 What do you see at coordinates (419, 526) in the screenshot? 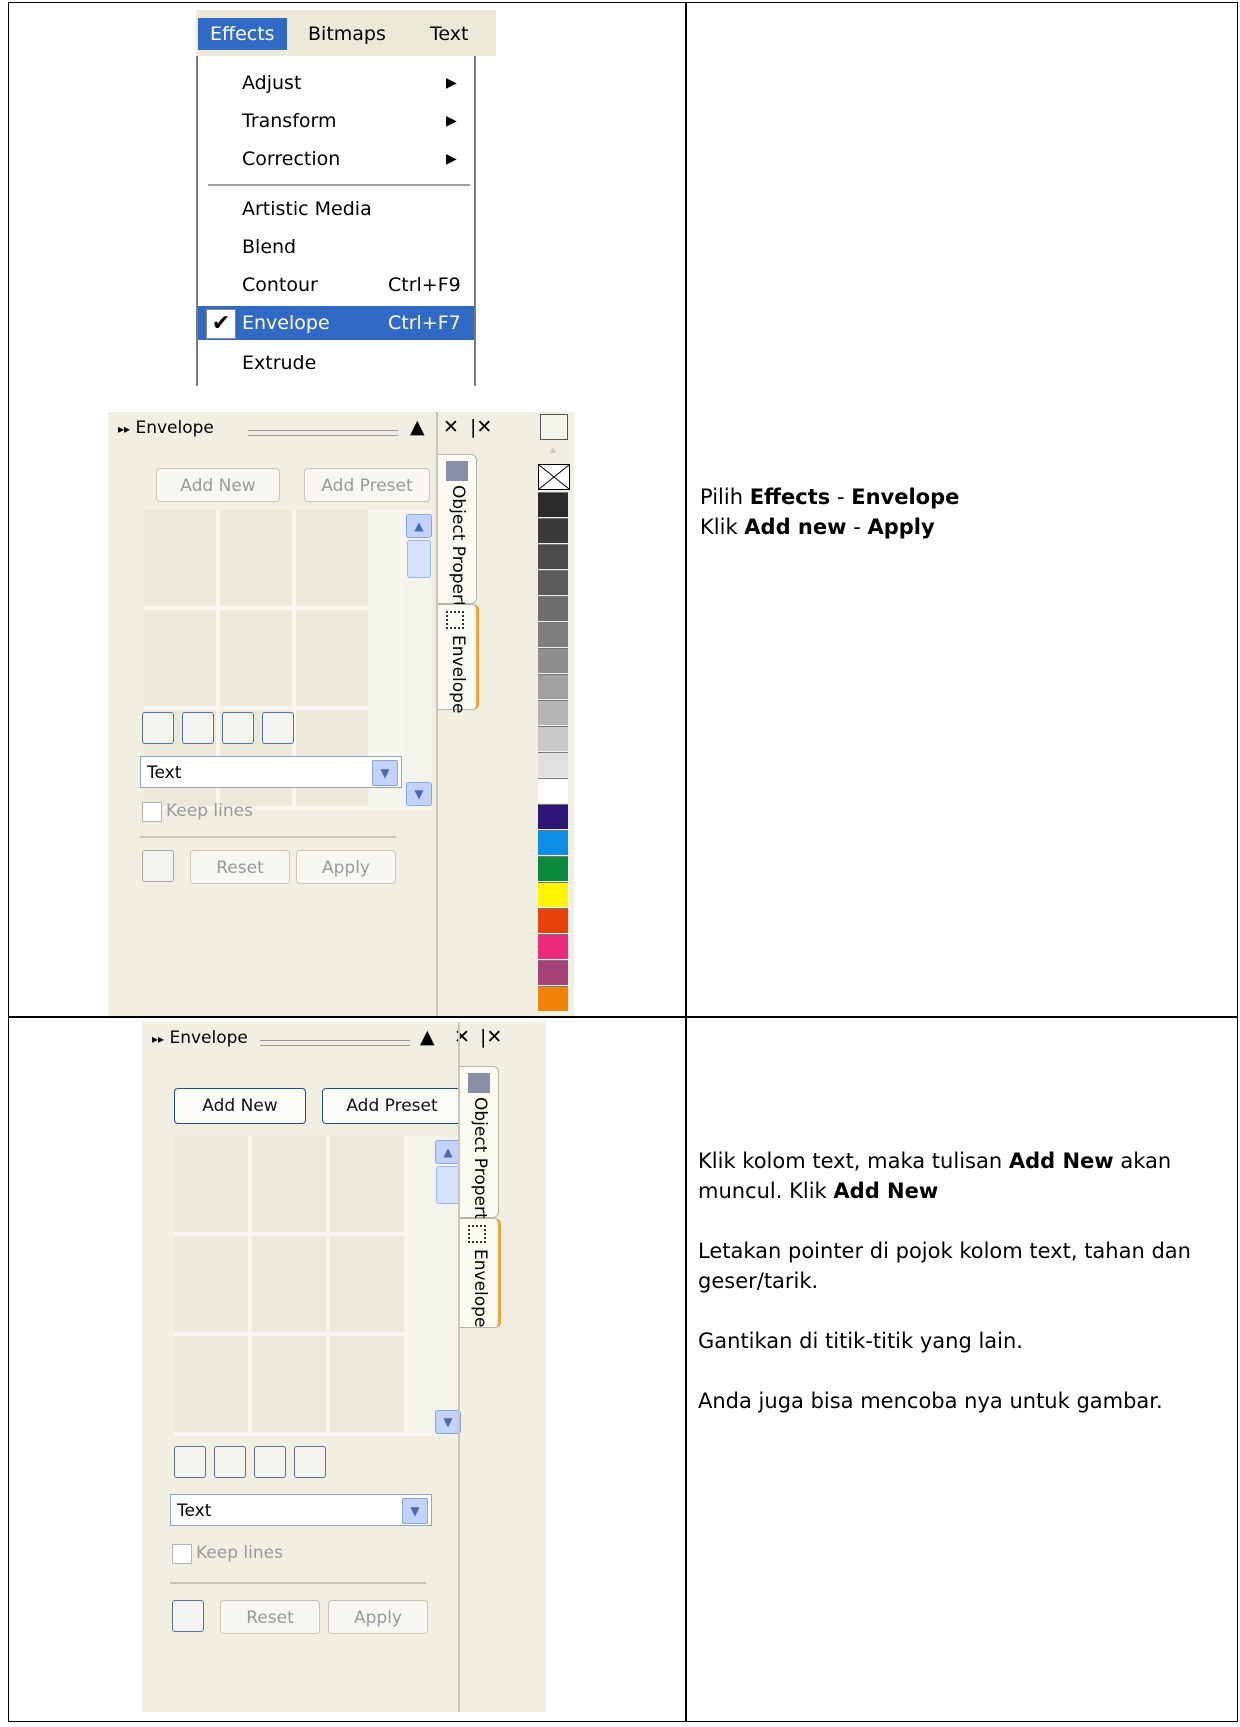
I see `scroll-up-icon: ▲` at bounding box center [419, 526].